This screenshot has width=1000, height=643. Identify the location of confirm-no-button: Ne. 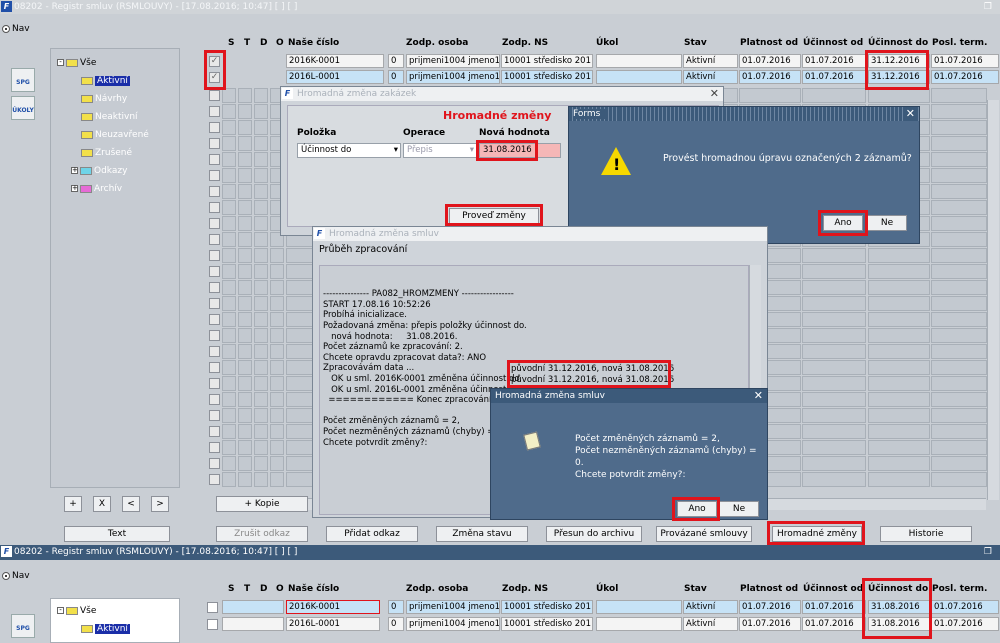
(739, 509).